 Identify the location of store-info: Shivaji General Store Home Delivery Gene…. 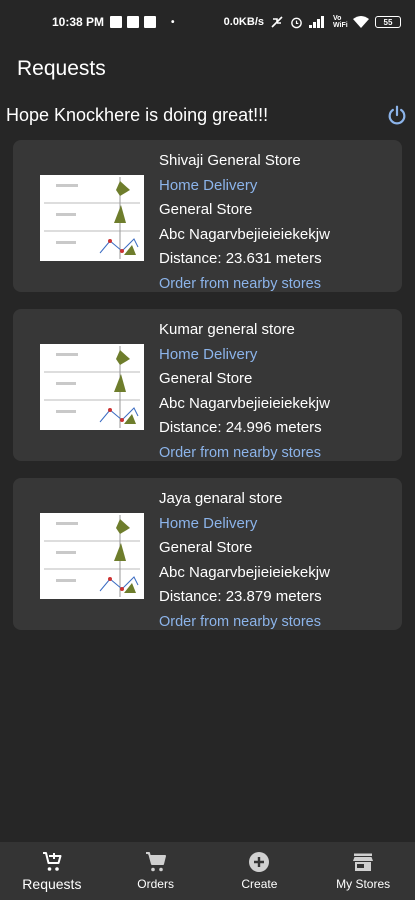
(244, 222).